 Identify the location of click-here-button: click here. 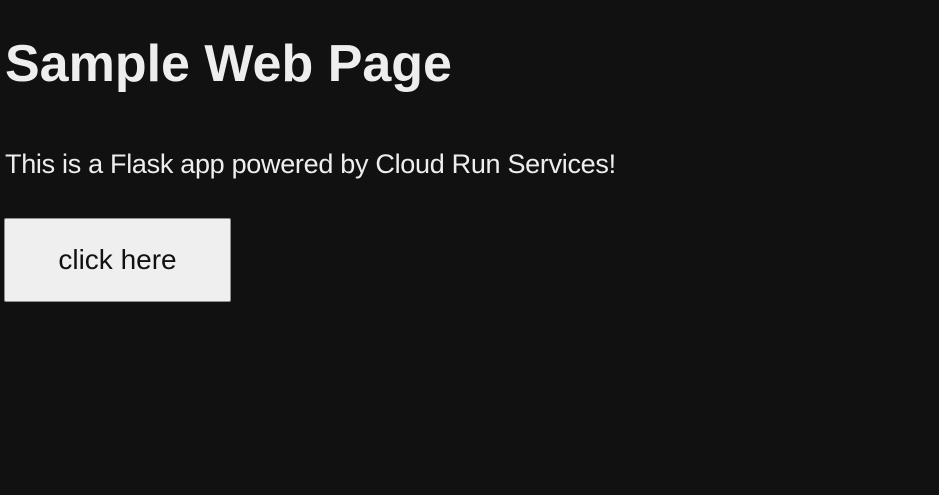
(117, 260).